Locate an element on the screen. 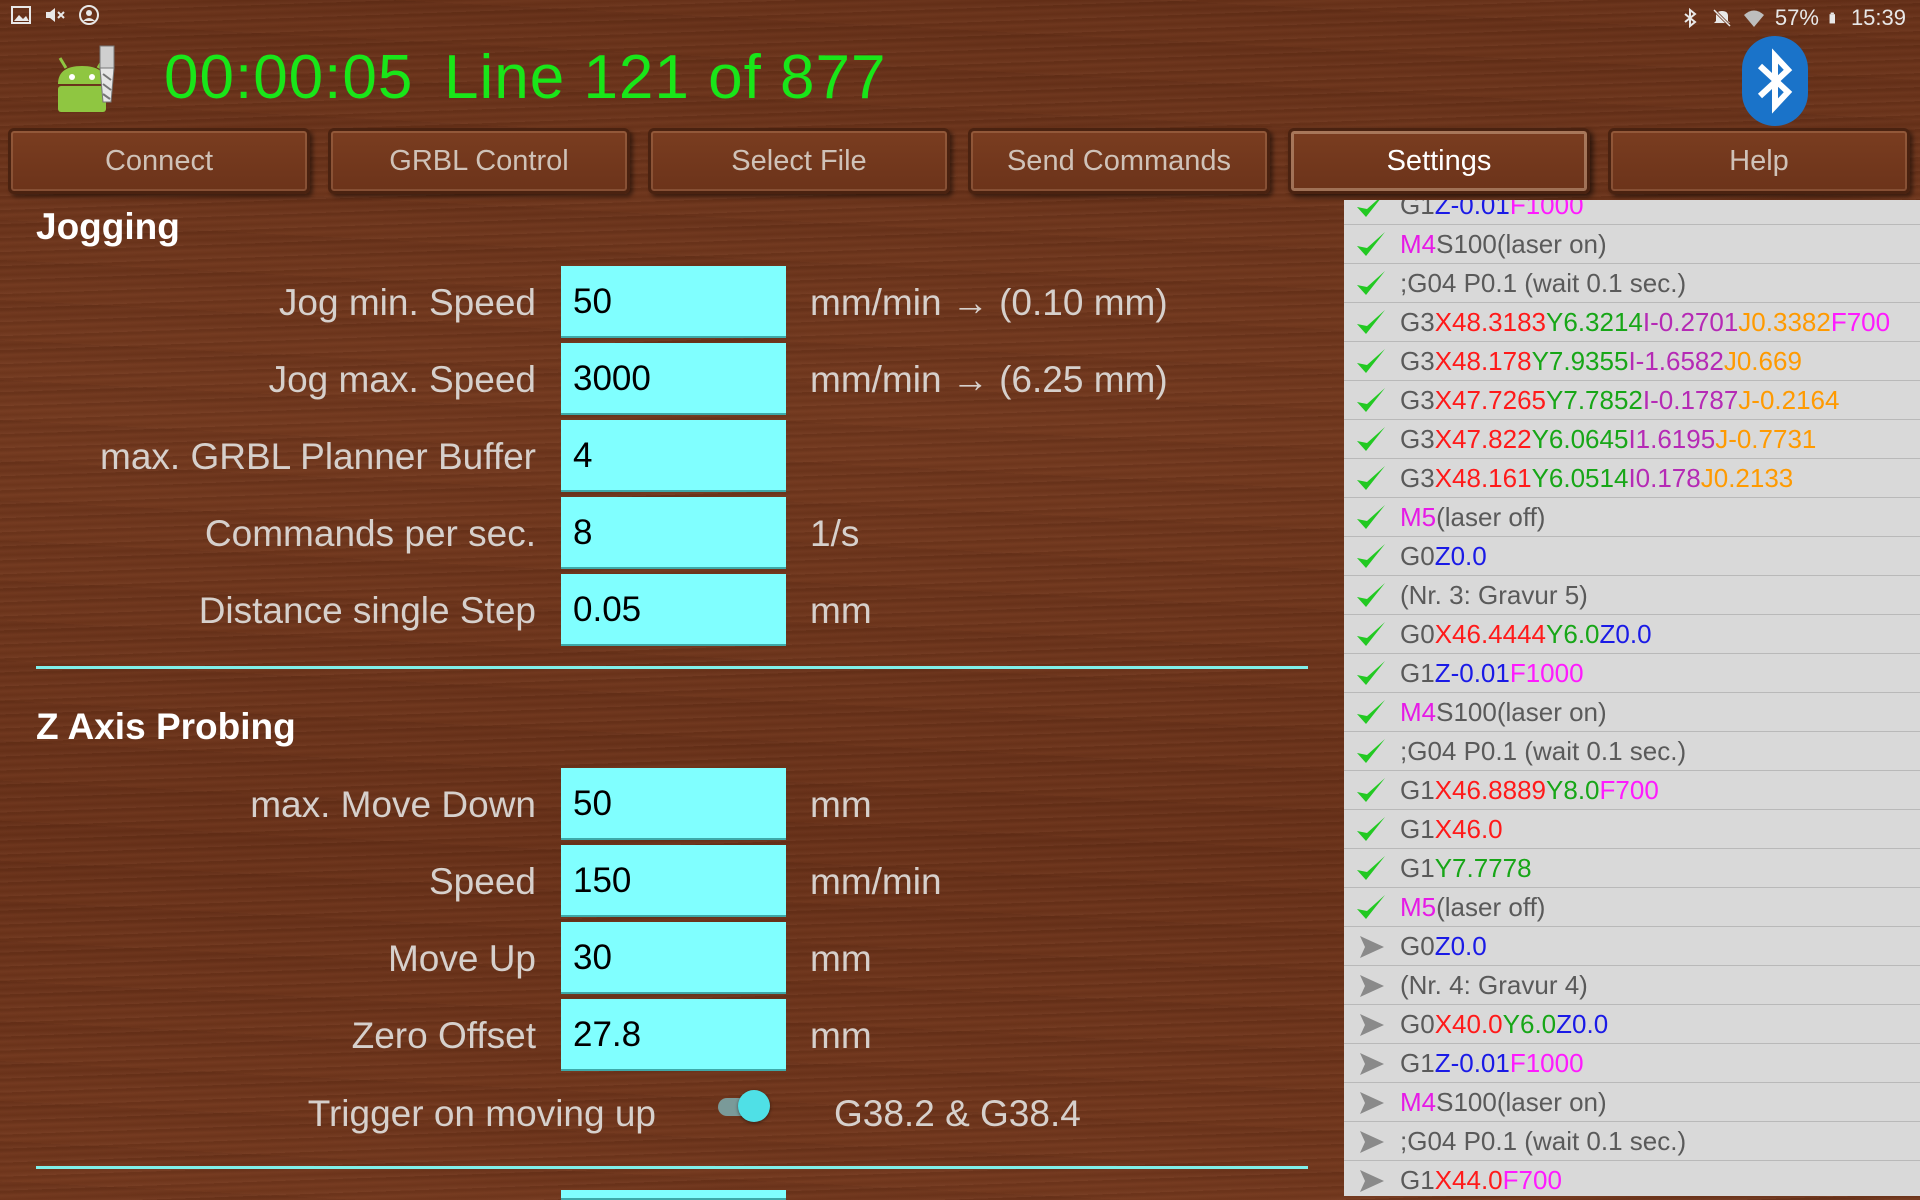  probe-speed-unit: mm/min is located at coordinates (876, 881).